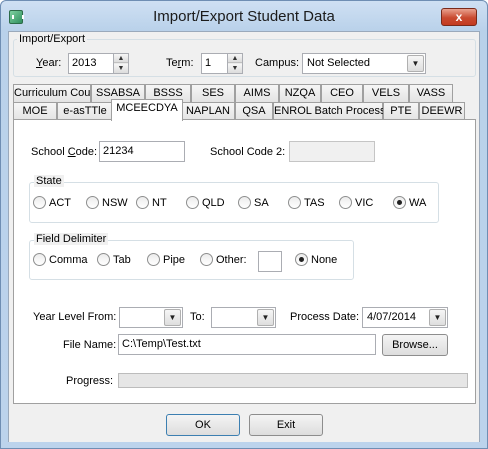 The image size is (488, 449). What do you see at coordinates (52, 202) in the screenshot?
I see `radio-state-act: ACT` at bounding box center [52, 202].